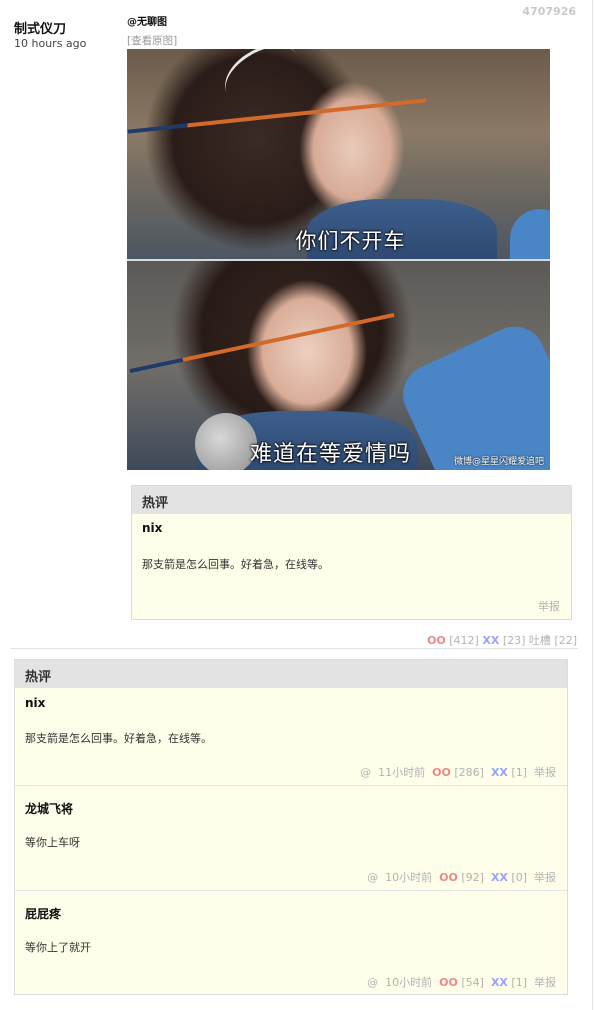  I want to click on post-vote-bar: OO [412] XX [23] 吐槽 [22], so click(502, 640).